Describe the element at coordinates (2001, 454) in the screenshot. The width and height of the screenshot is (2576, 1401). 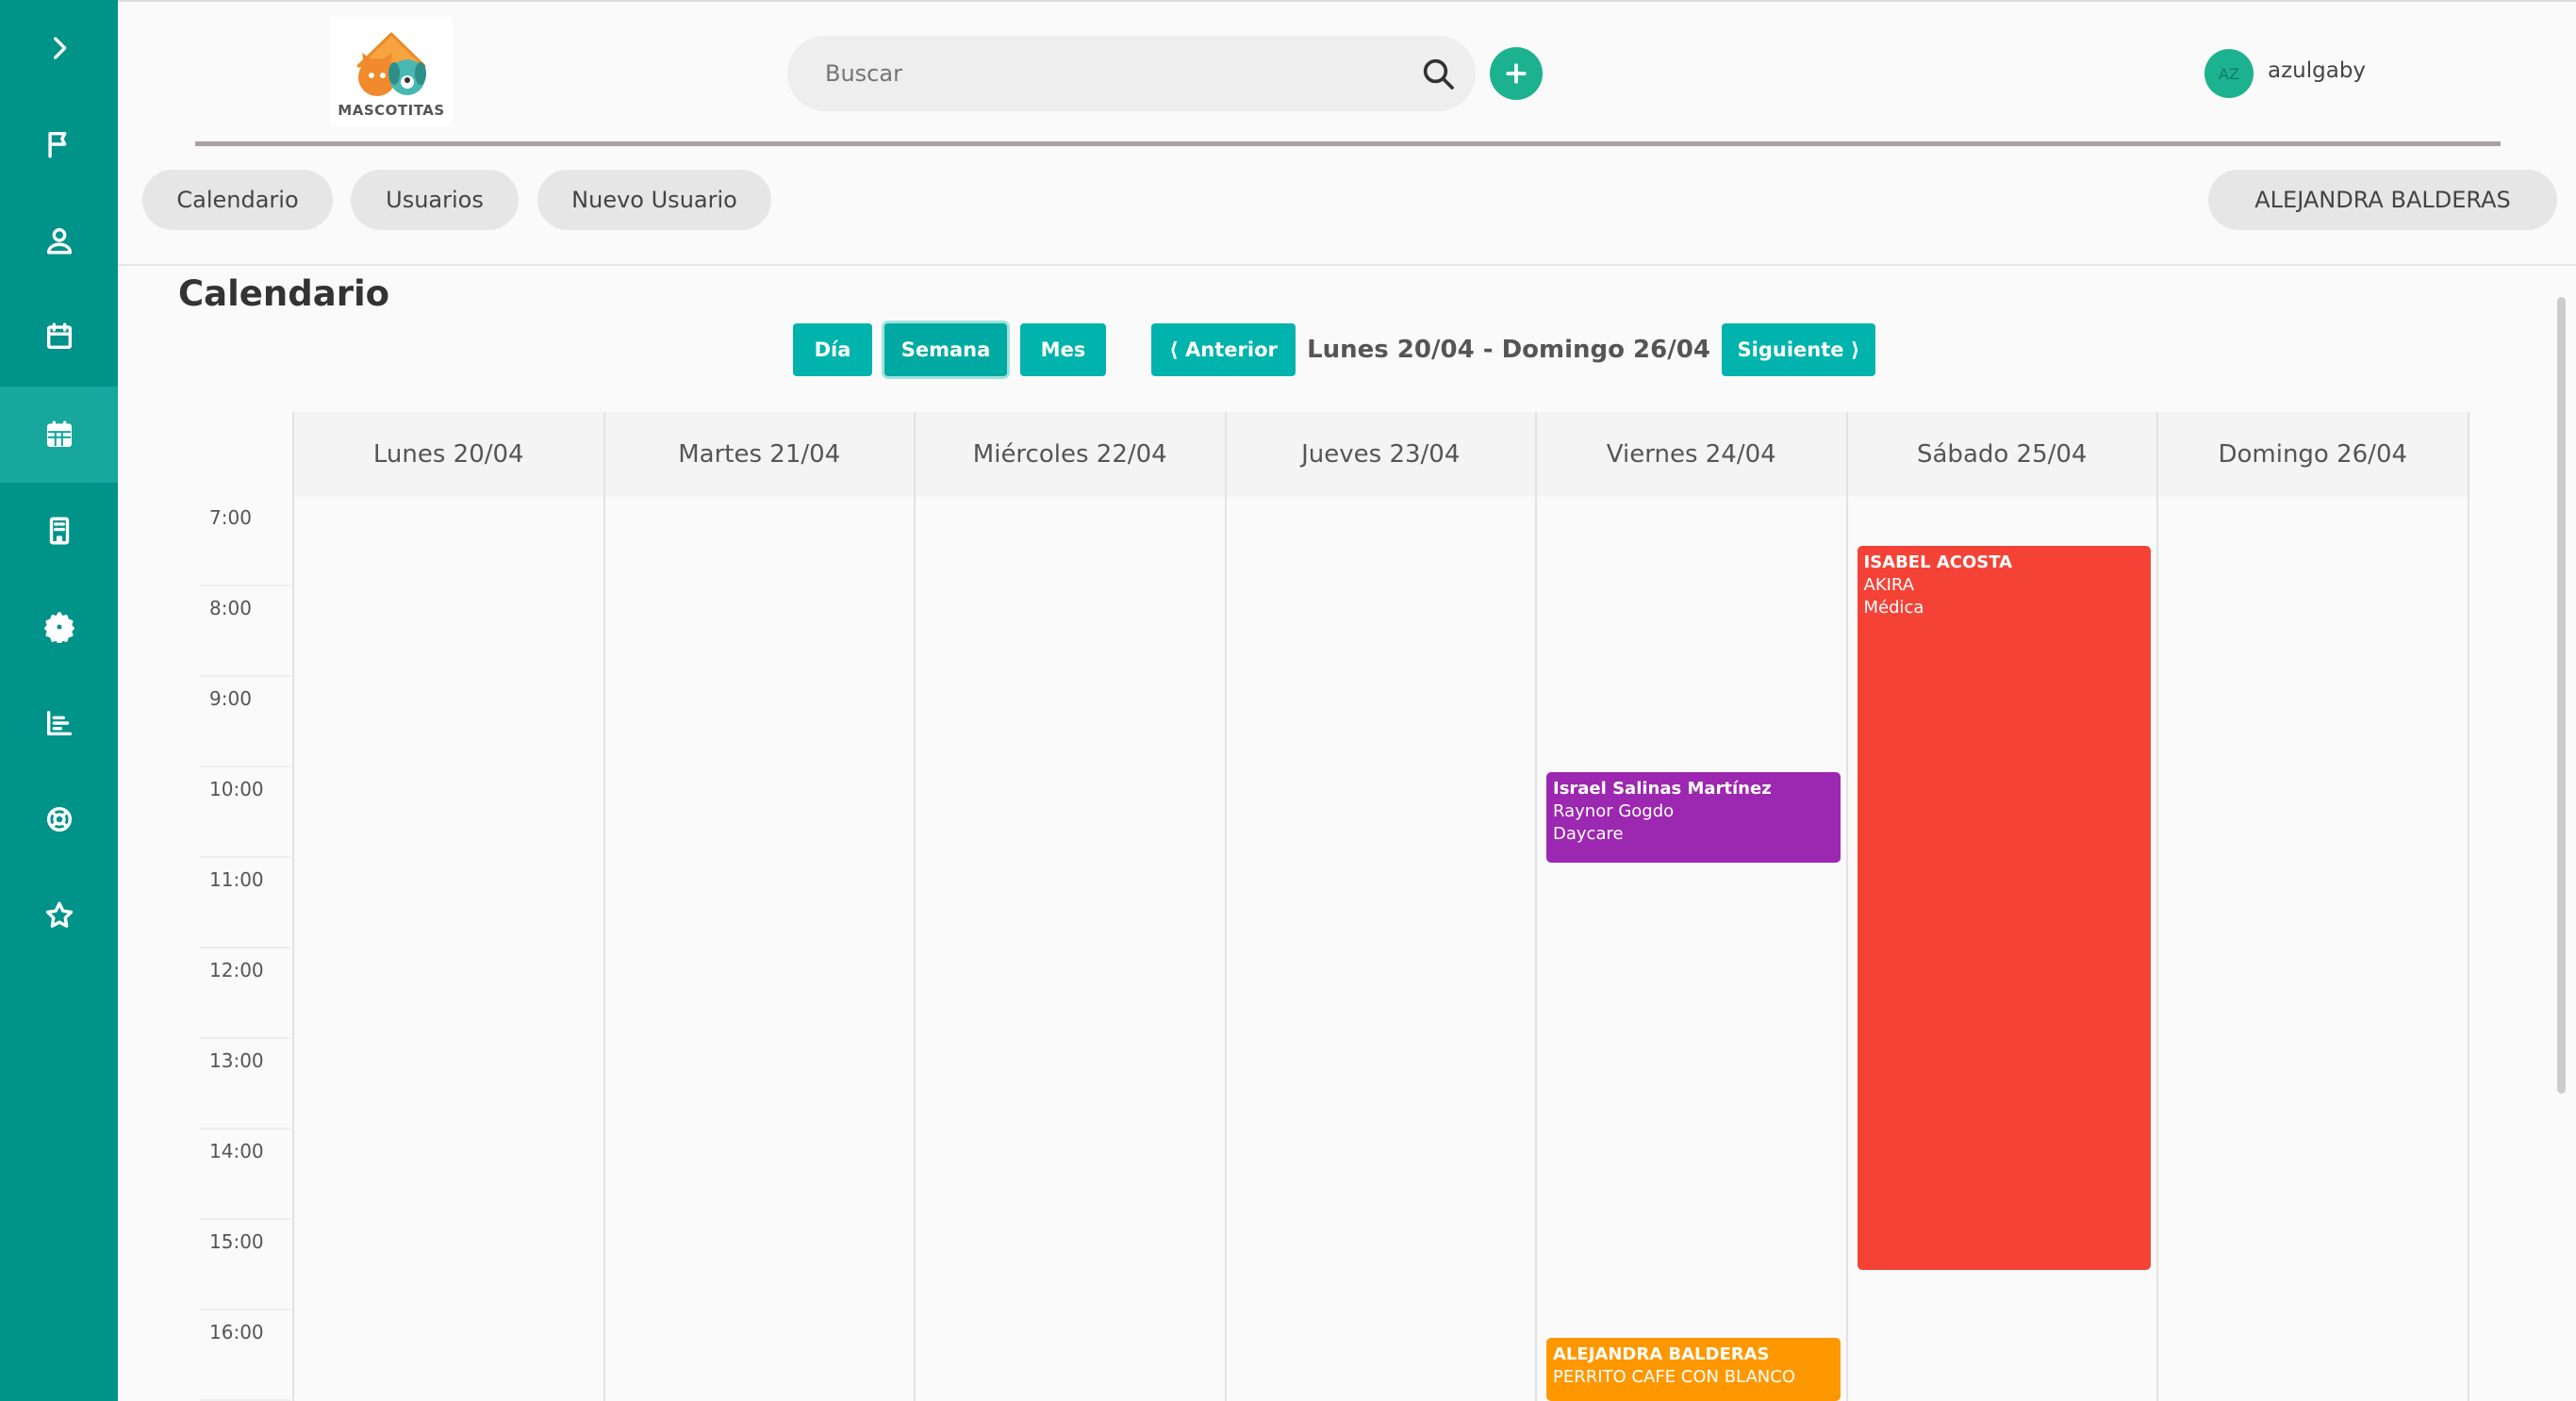
I see `day-header: Sábado 25/04` at that location.